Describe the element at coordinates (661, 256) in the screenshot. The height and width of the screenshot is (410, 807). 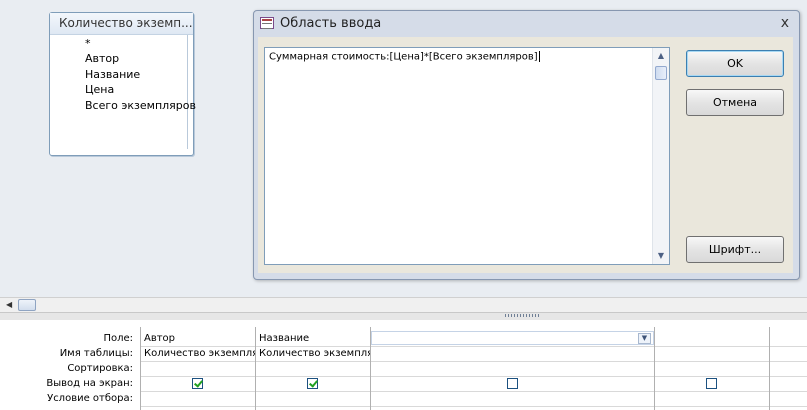
I see `scroll-down-icon: ▼` at that location.